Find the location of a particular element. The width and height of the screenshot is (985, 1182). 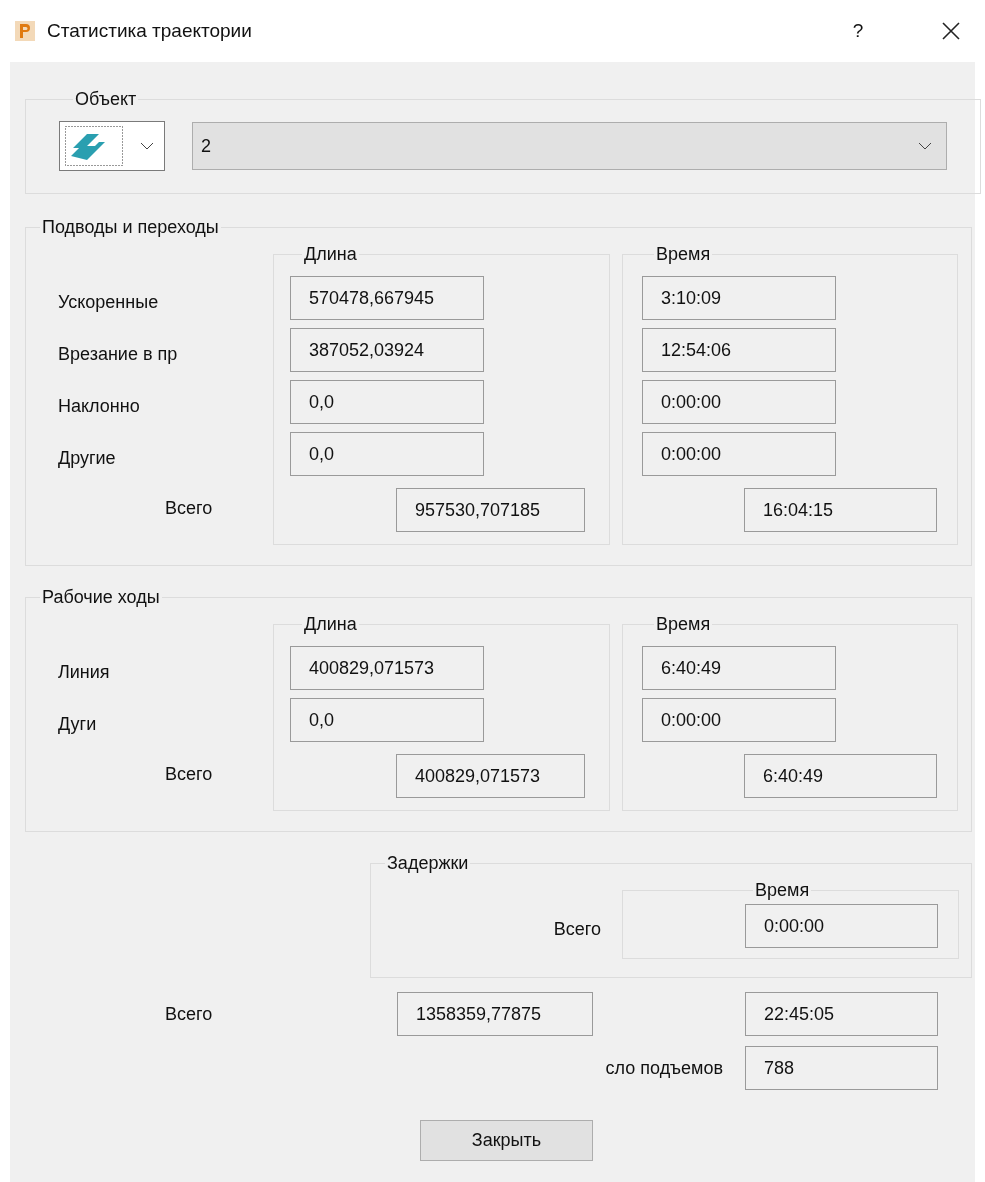

field-label: Дуги is located at coordinates (77, 724).